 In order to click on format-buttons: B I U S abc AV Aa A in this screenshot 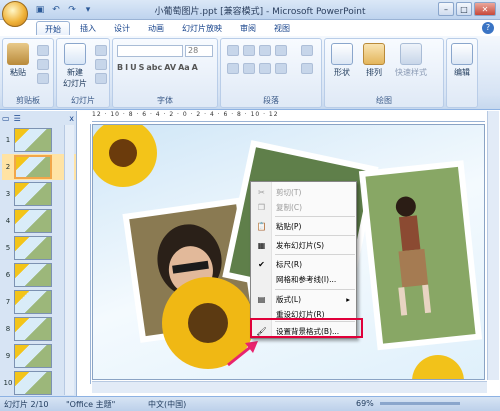, I will do `click(157, 67)`.